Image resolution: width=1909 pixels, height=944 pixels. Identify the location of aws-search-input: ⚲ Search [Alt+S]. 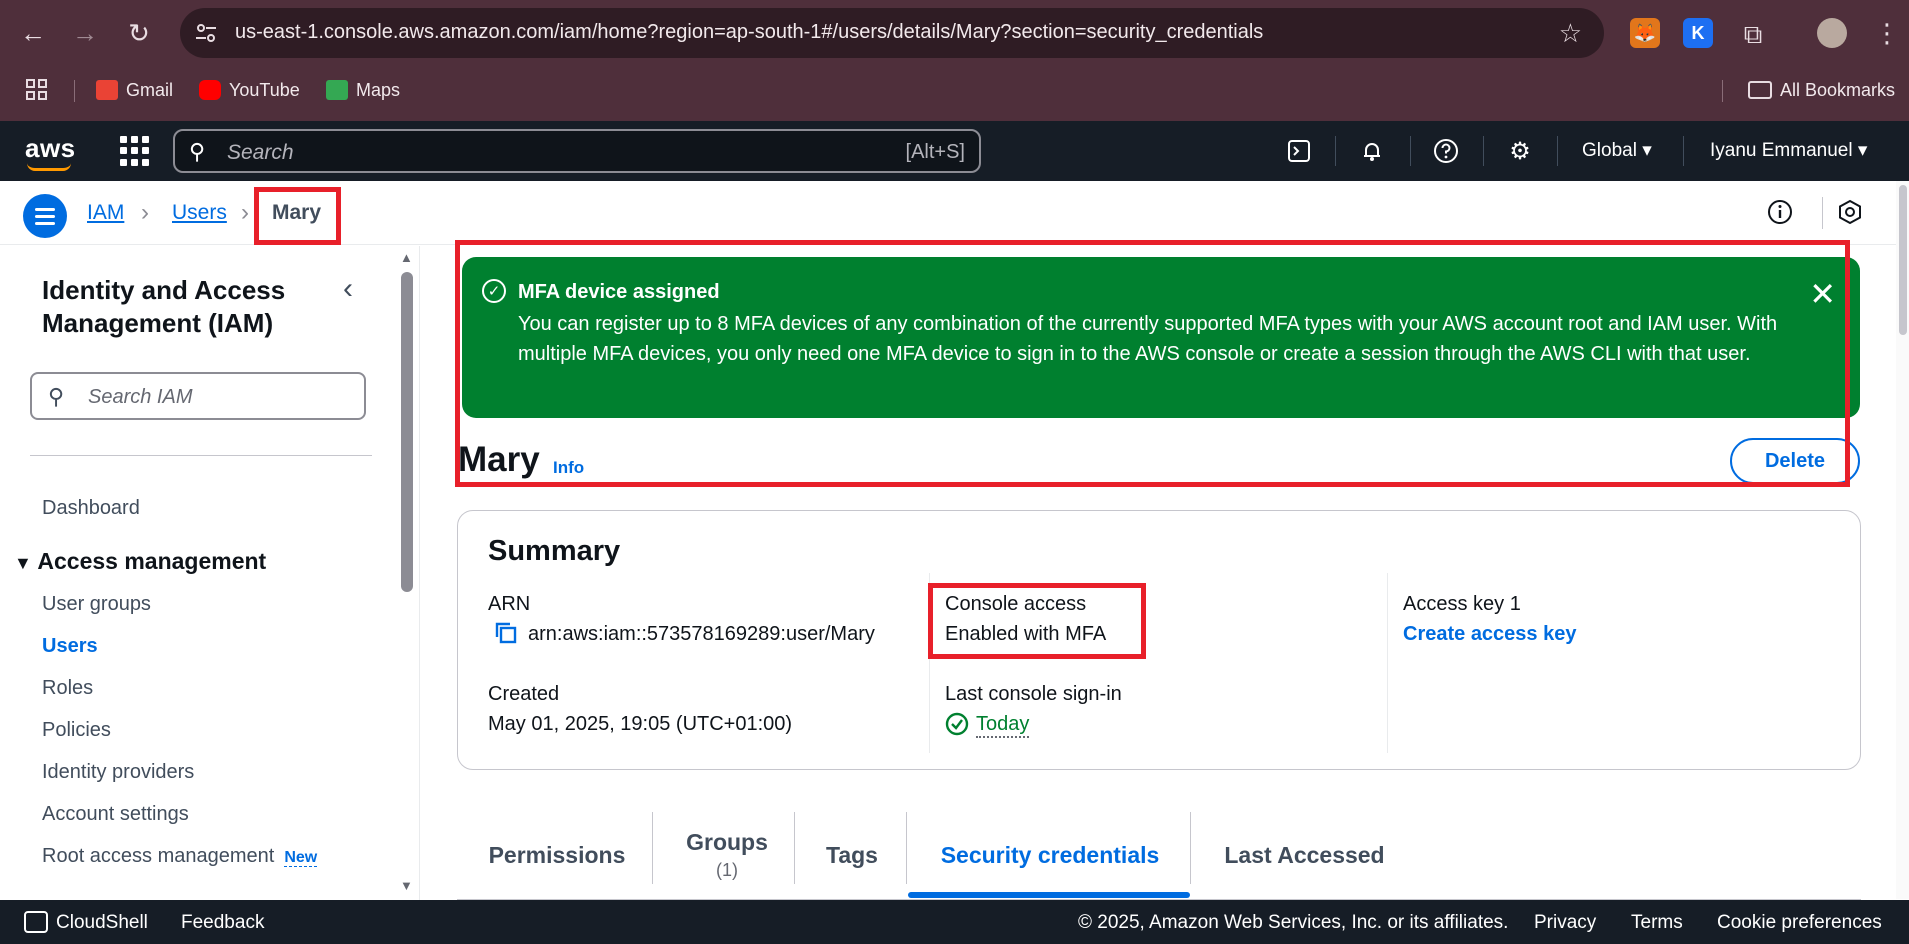
(577, 151).